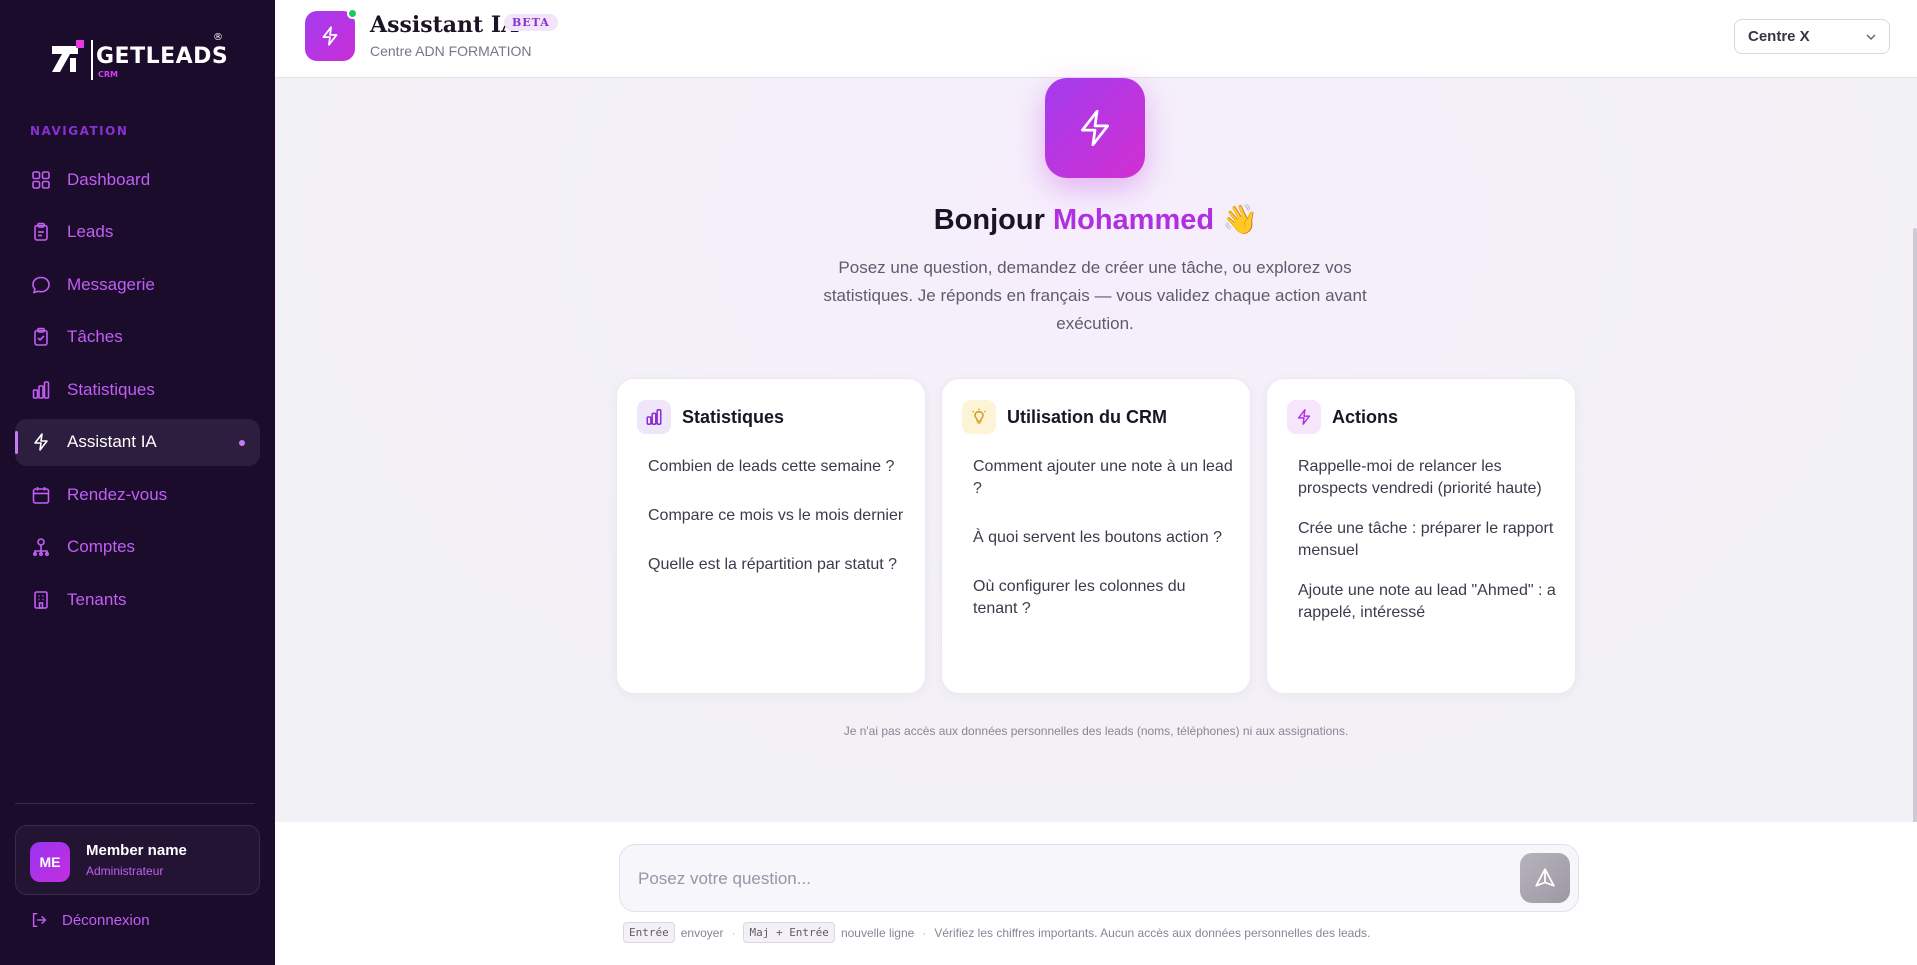 This screenshot has height=965, width=1917. What do you see at coordinates (1133, 220) in the screenshot?
I see `greeting-name: Mohammed` at bounding box center [1133, 220].